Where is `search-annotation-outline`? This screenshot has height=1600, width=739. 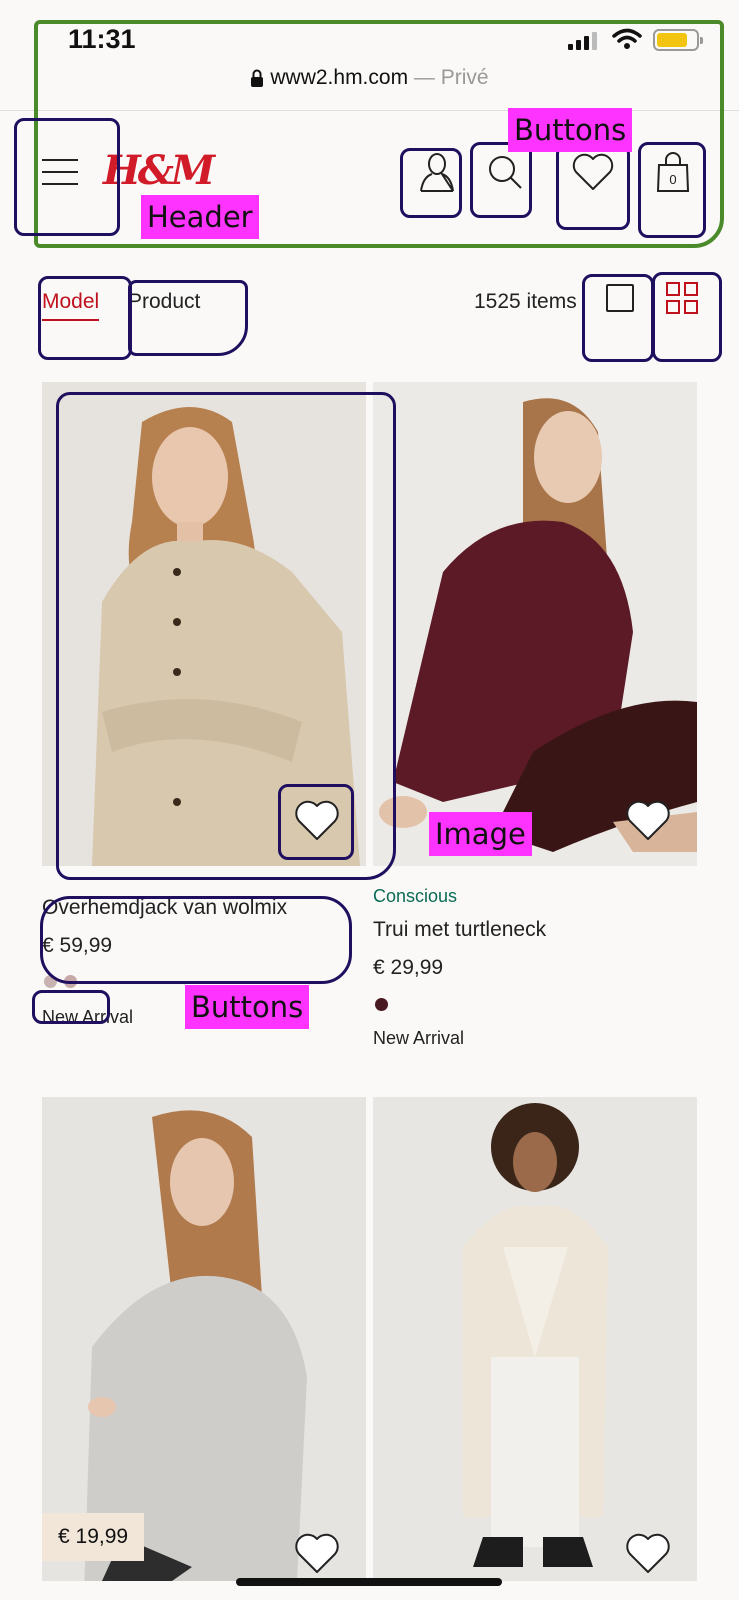 search-annotation-outline is located at coordinates (501, 180).